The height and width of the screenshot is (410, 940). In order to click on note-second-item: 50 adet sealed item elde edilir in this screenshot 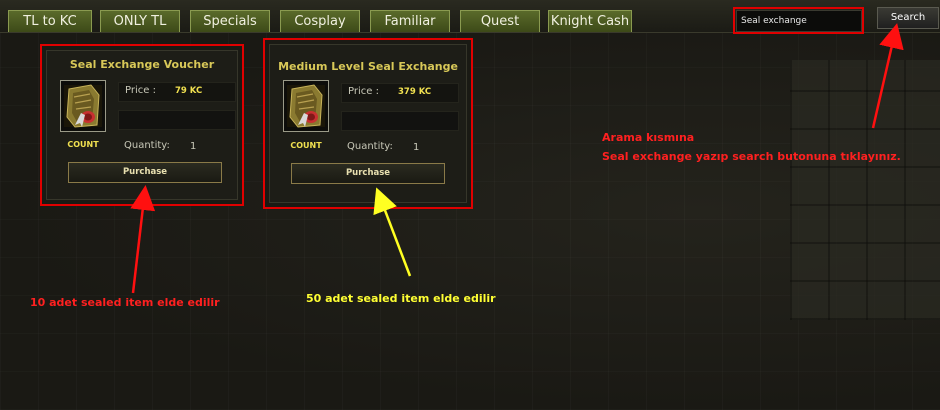, I will do `click(401, 298)`.